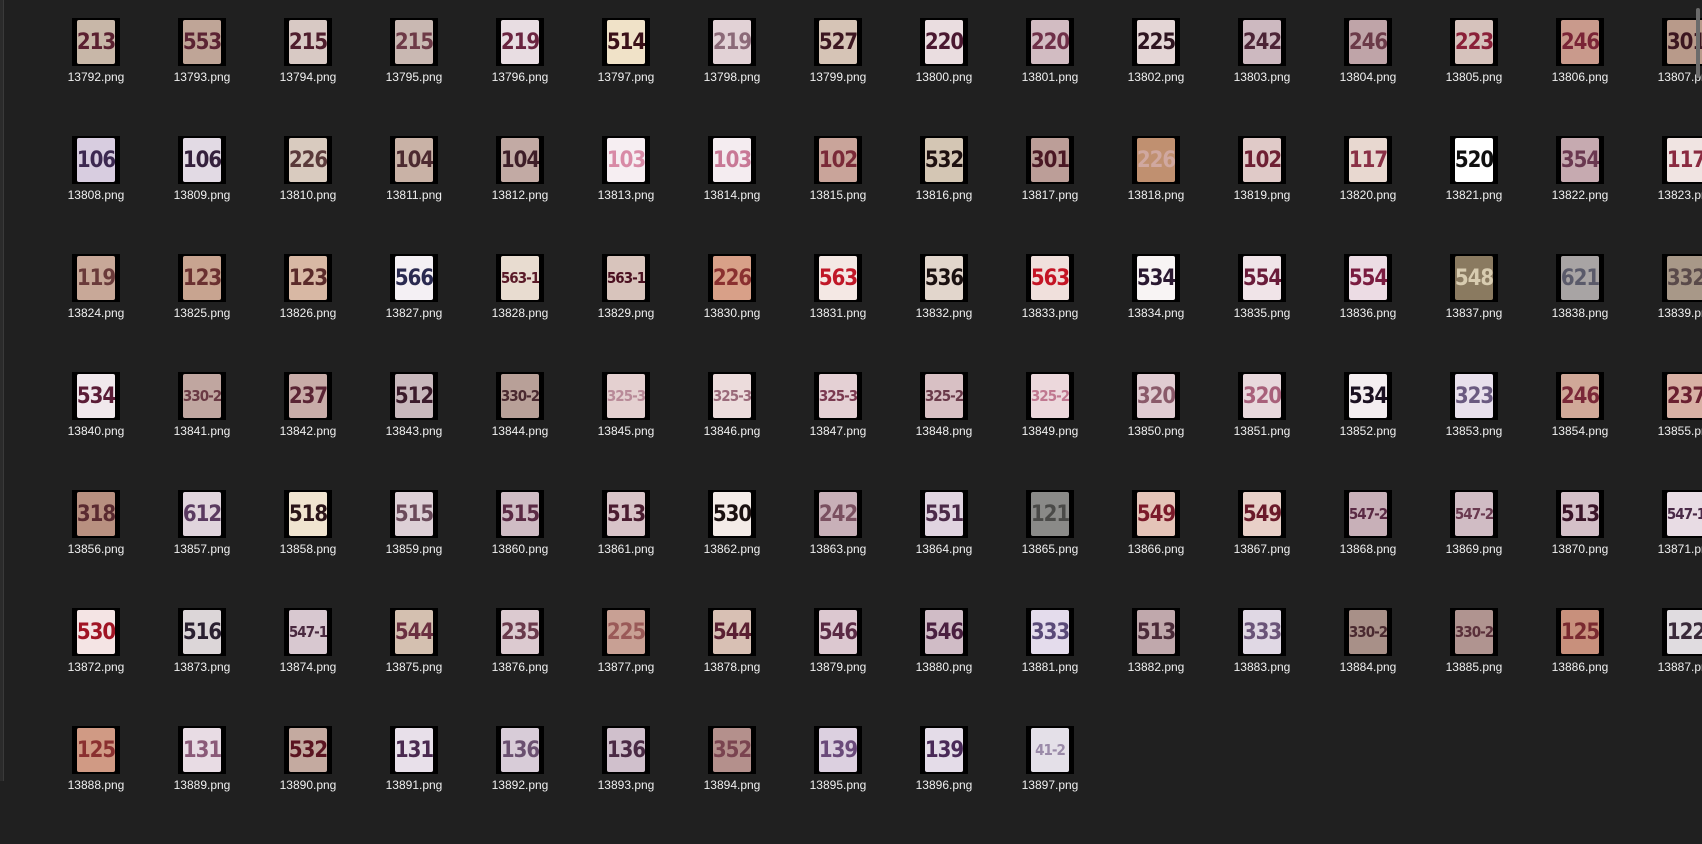 The image size is (1702, 844). What do you see at coordinates (1263, 667) in the screenshot?
I see `file-item: 333 13883.png` at bounding box center [1263, 667].